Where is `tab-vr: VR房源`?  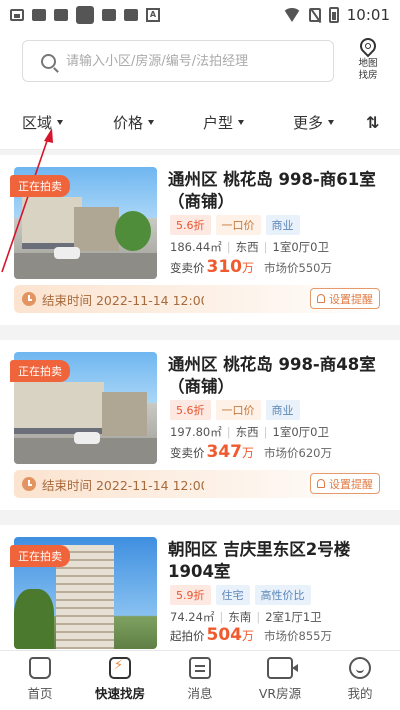 tab-vr: VR房源 is located at coordinates (280, 680).